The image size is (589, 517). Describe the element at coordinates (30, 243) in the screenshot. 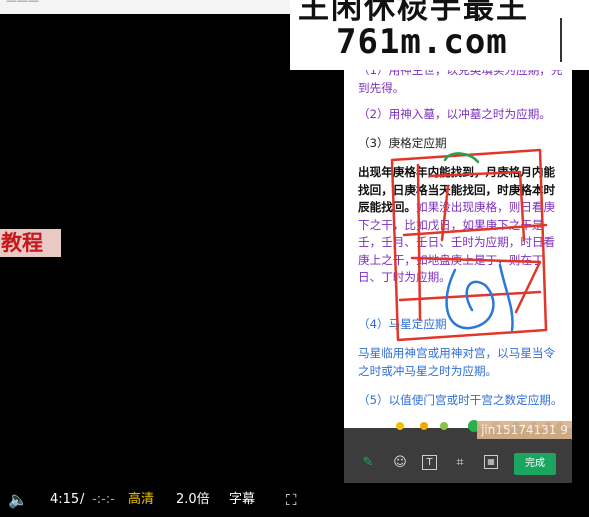

I see `side-label: 教程` at that location.